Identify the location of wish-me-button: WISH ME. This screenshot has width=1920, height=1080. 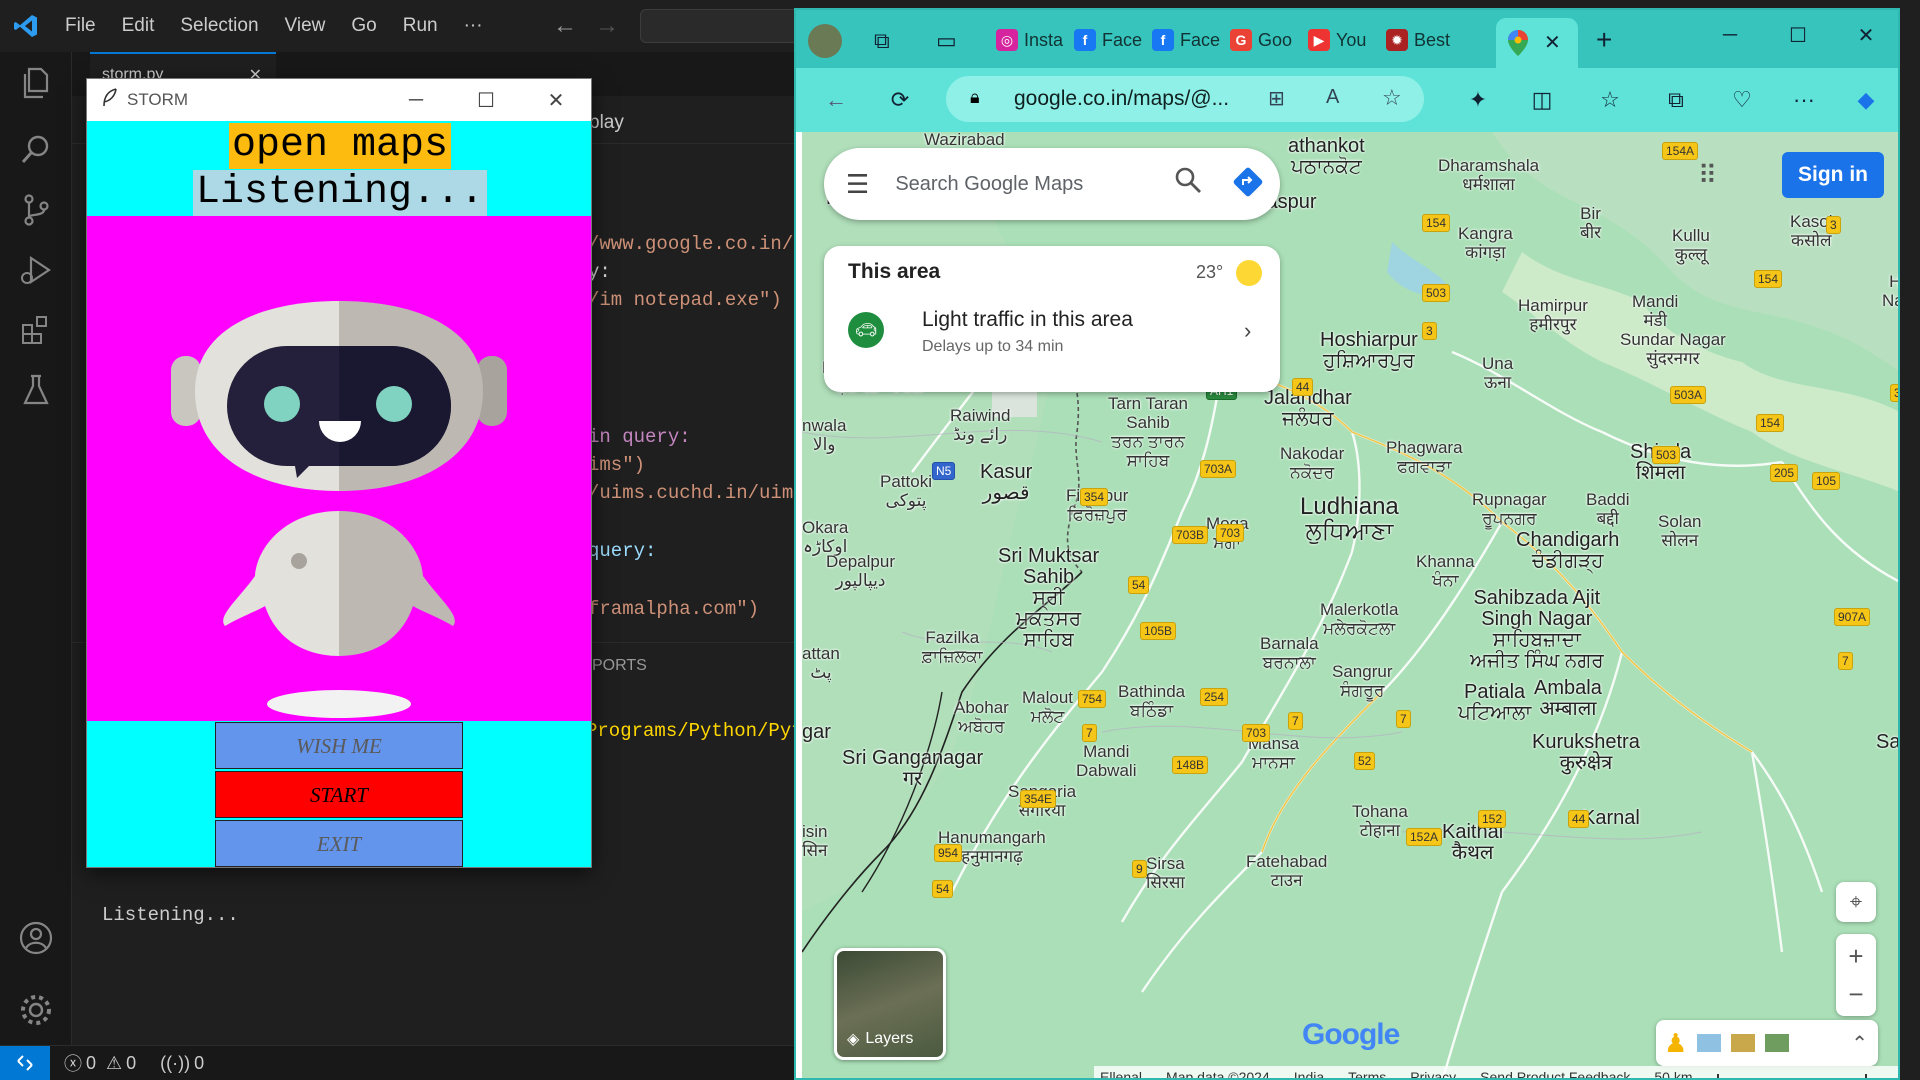
(339, 745).